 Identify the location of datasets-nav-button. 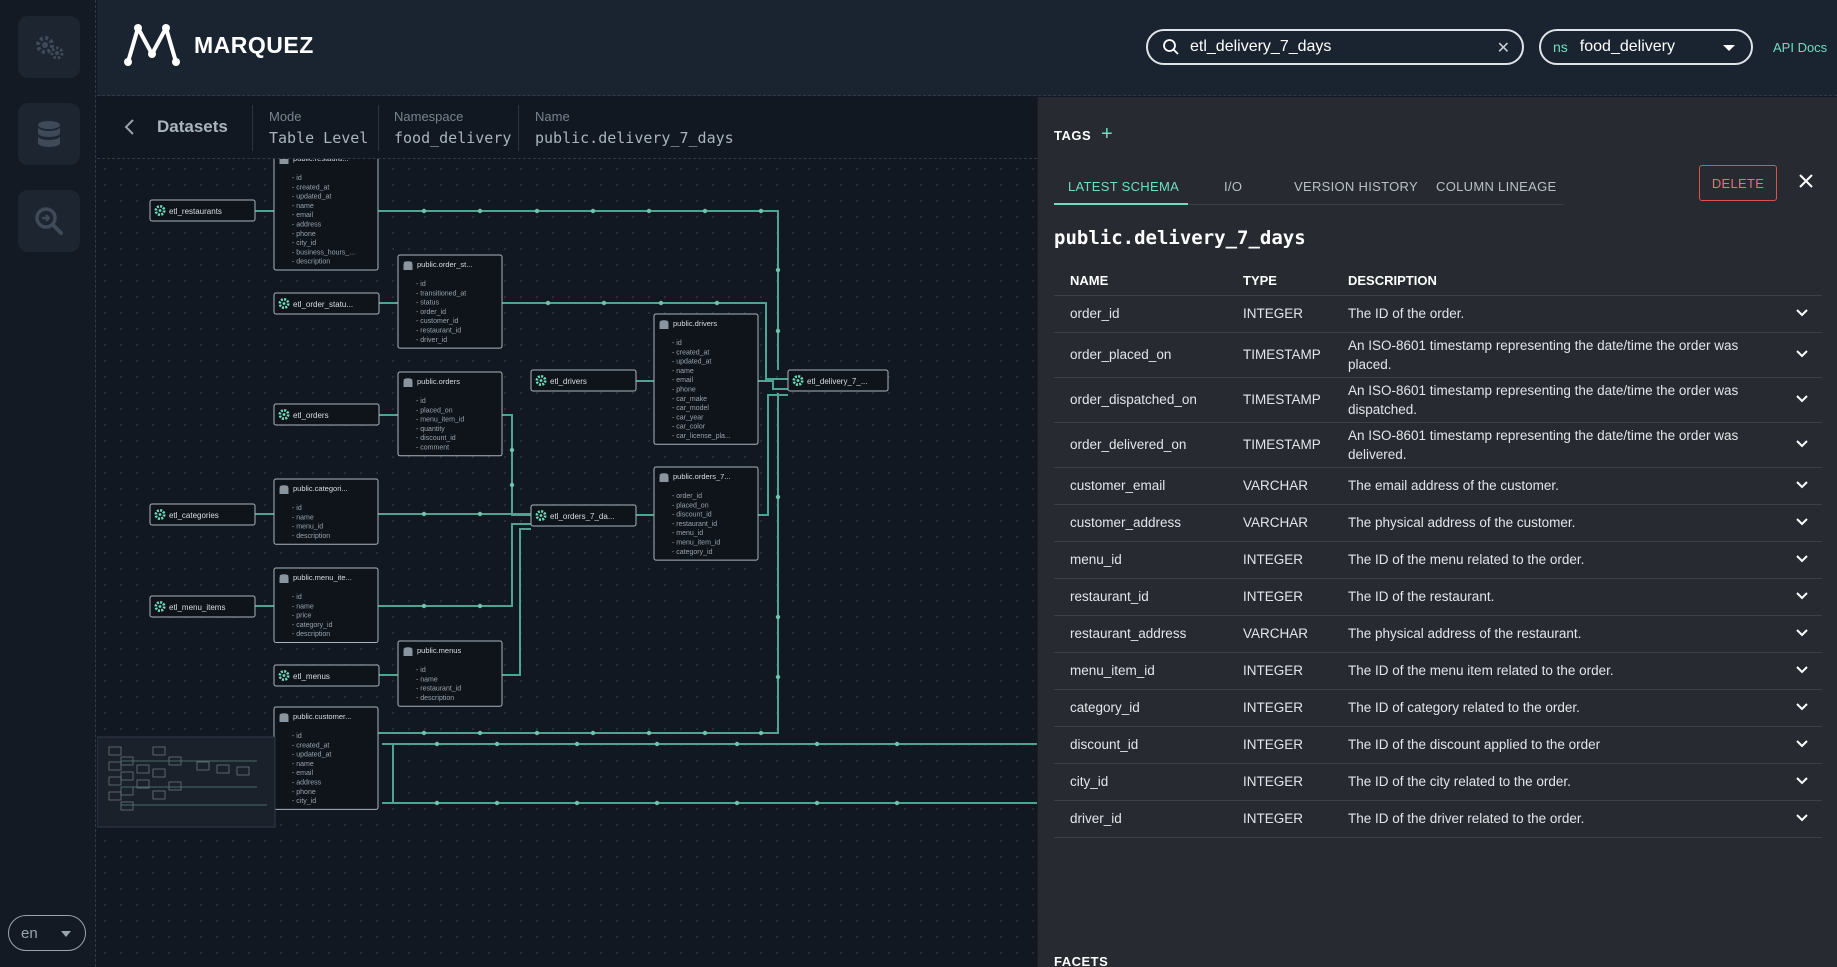
(49, 134).